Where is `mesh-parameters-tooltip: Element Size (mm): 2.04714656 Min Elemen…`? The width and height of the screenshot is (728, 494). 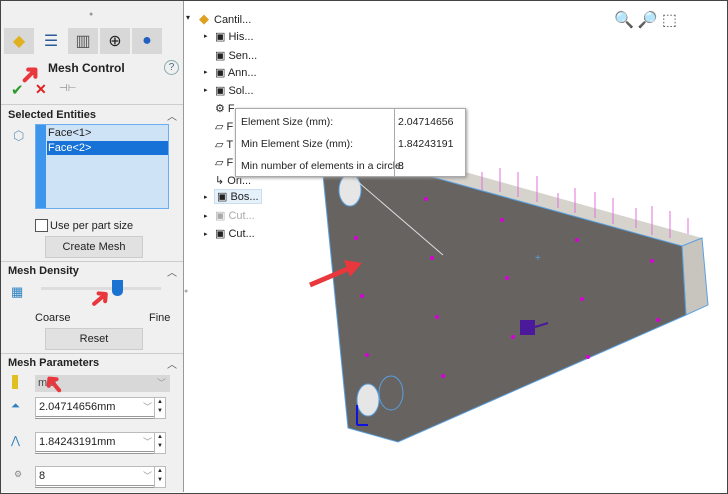
mesh-parameters-tooltip: Element Size (mm): 2.04714656 Min Elemen… is located at coordinates (350, 142).